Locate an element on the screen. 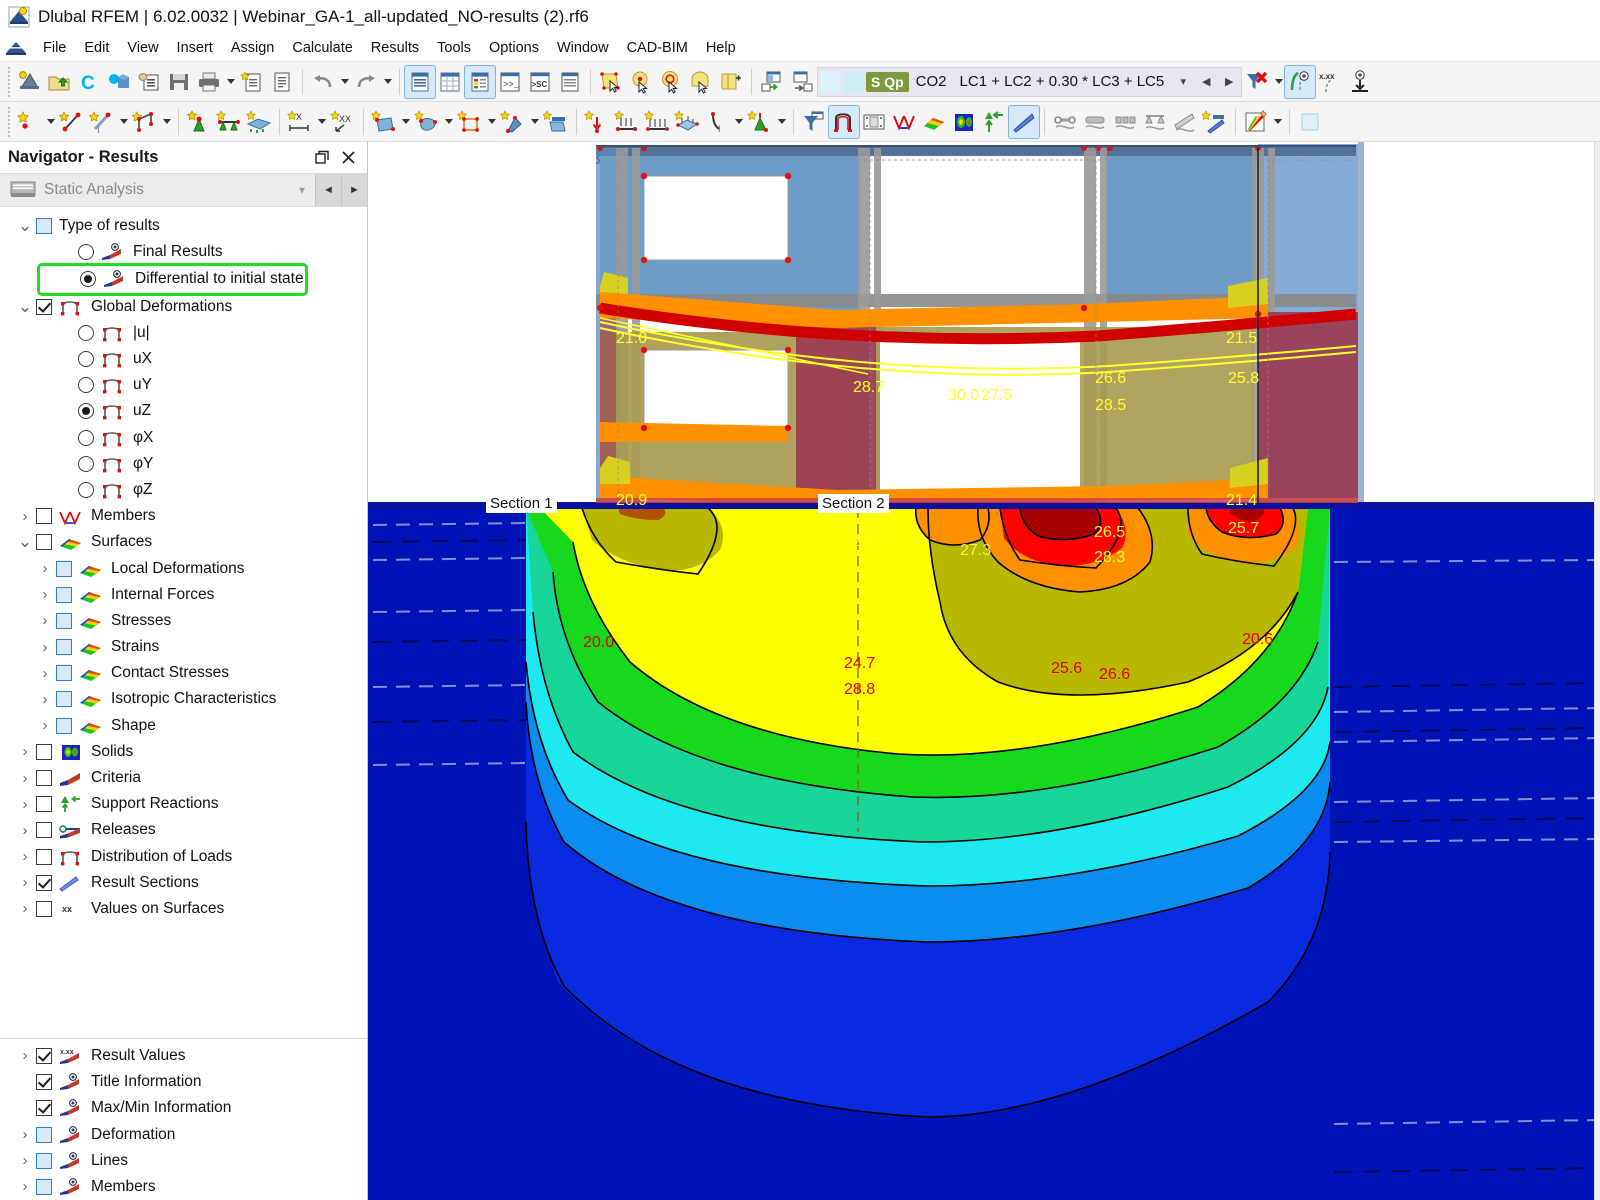 This screenshot has width=1600, height=1200. member-hinge-icon is located at coordinates (1065, 122).